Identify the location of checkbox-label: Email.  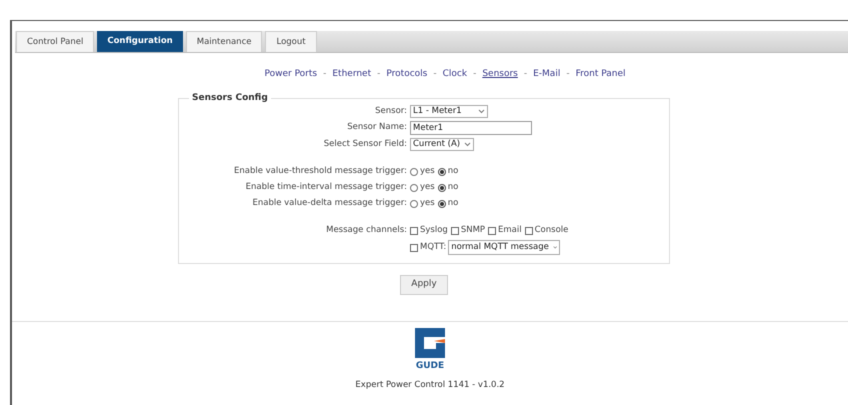
(510, 230).